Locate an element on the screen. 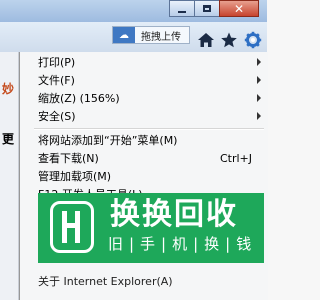  favorites-star-icon is located at coordinates (229, 40).